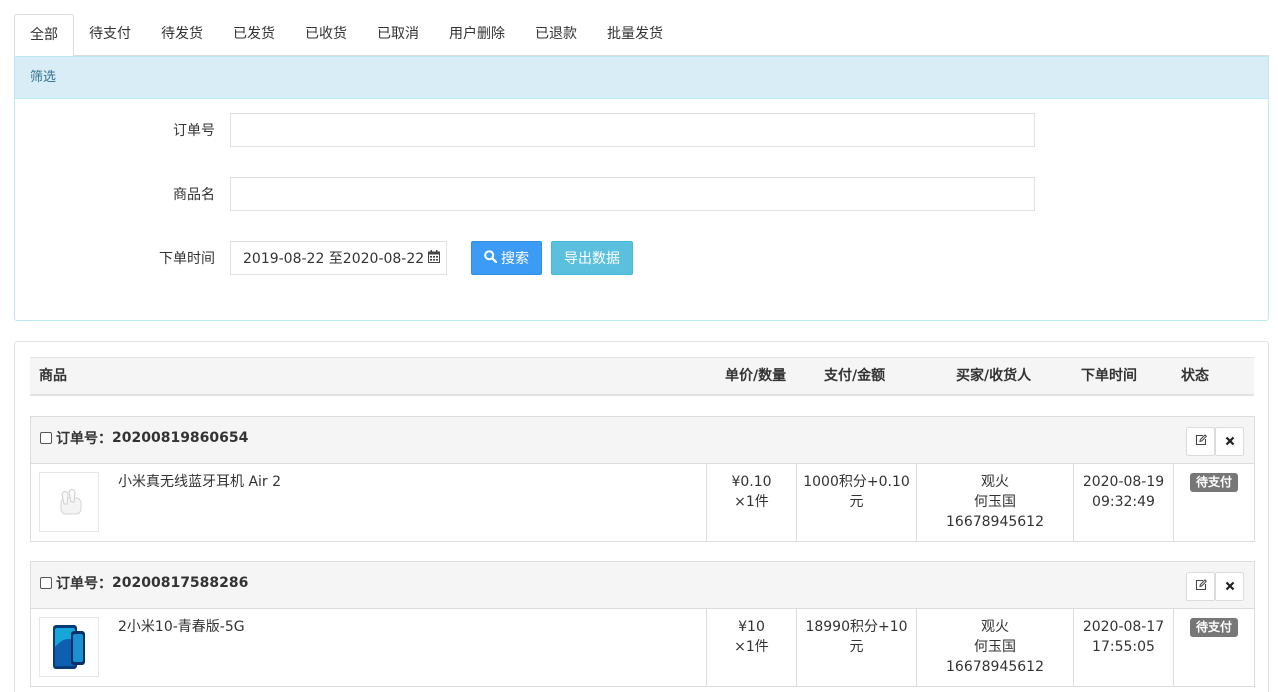 Image resolution: width=1278 pixels, height=692 pixels. Describe the element at coordinates (187, 259) in the screenshot. I see `order-time-label: 下单时间` at that location.